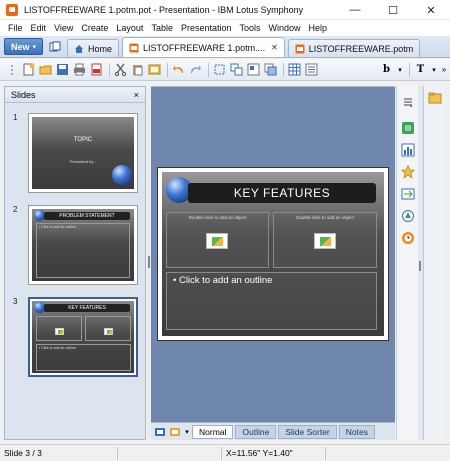  Describe the element at coordinates (122, 175) in the screenshot. I see `globe-icon` at that location.